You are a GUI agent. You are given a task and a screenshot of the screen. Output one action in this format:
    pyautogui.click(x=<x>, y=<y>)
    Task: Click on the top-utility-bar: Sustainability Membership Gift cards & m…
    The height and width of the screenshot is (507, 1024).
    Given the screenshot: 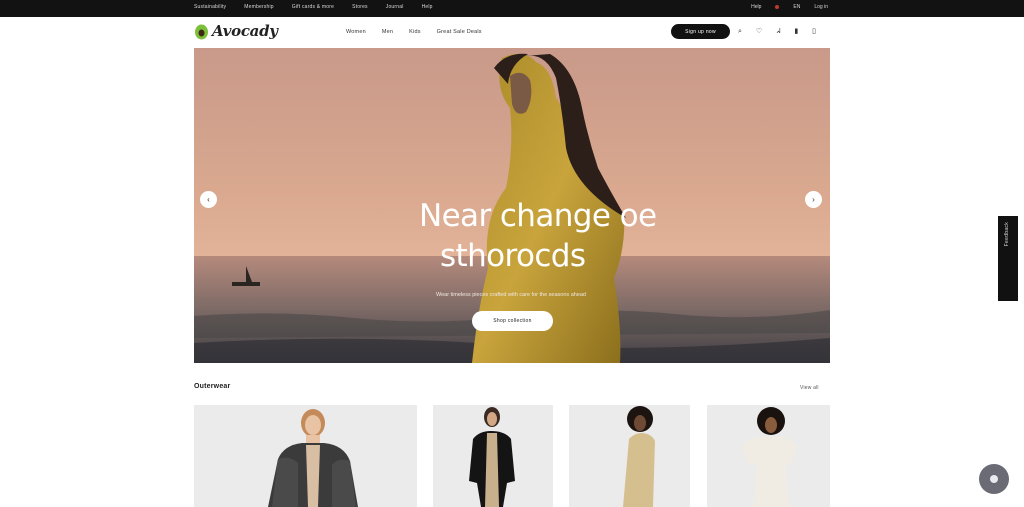 What is the action you would take?
    pyautogui.click(x=512, y=8)
    